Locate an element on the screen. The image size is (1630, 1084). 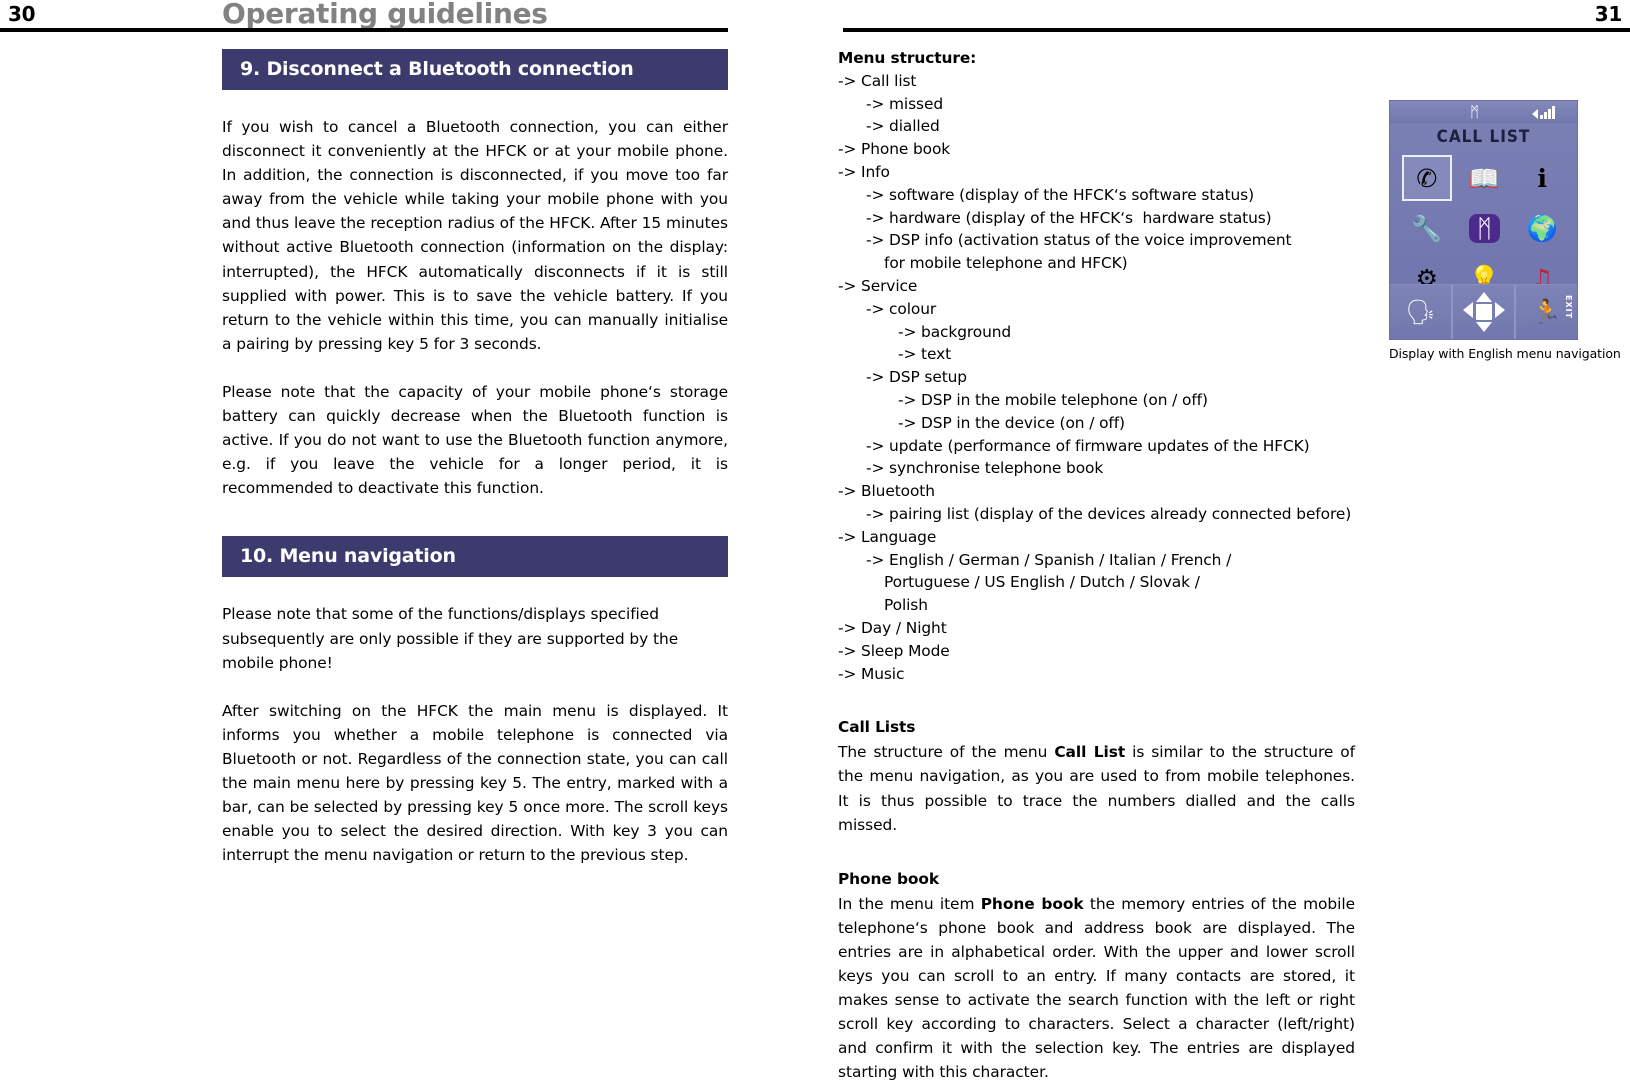
menu-tree-item: -> Language is located at coordinates (887, 536).